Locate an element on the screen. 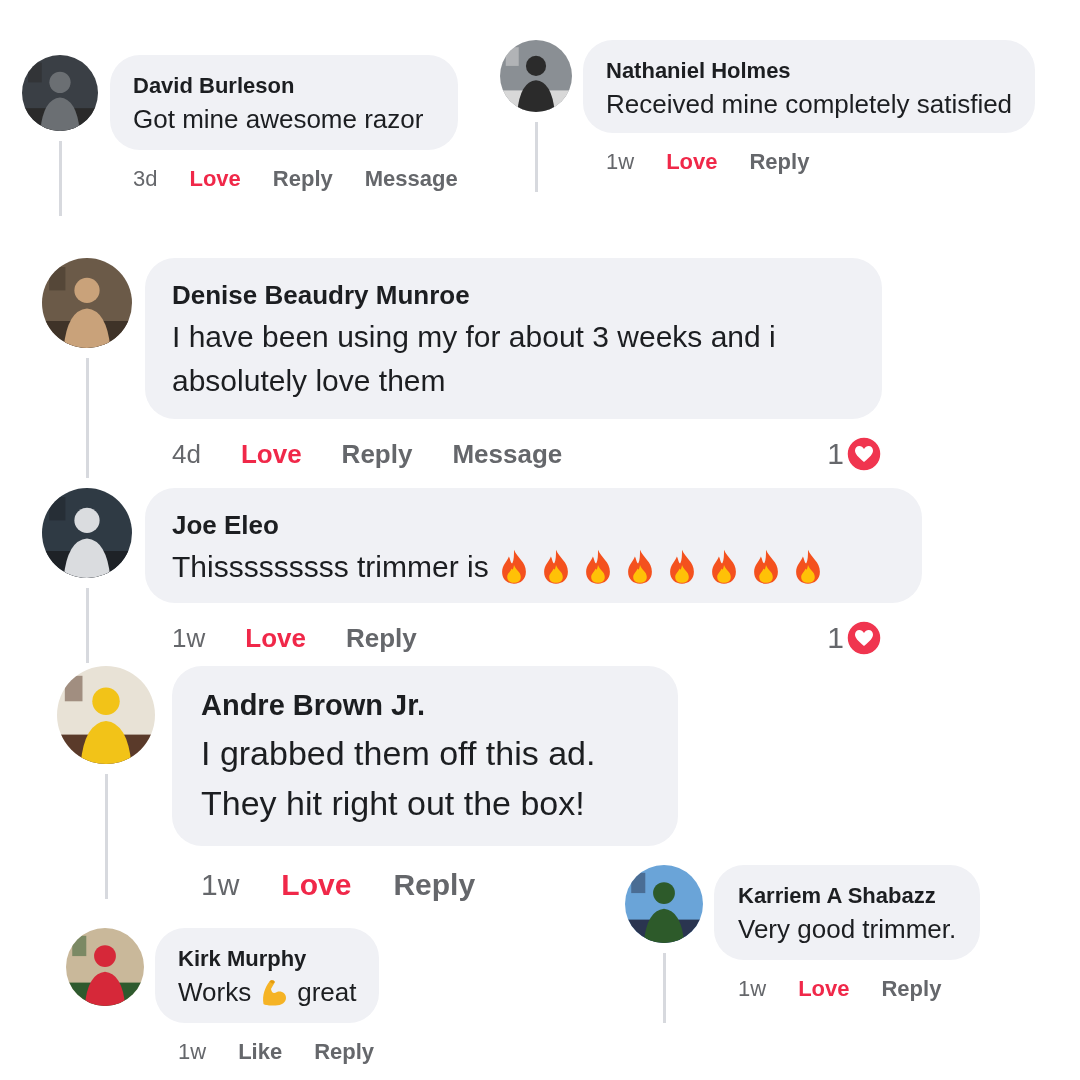 This screenshot has height=1080, width=1080. author-name: Andre Brown Jr. is located at coordinates (425, 706).